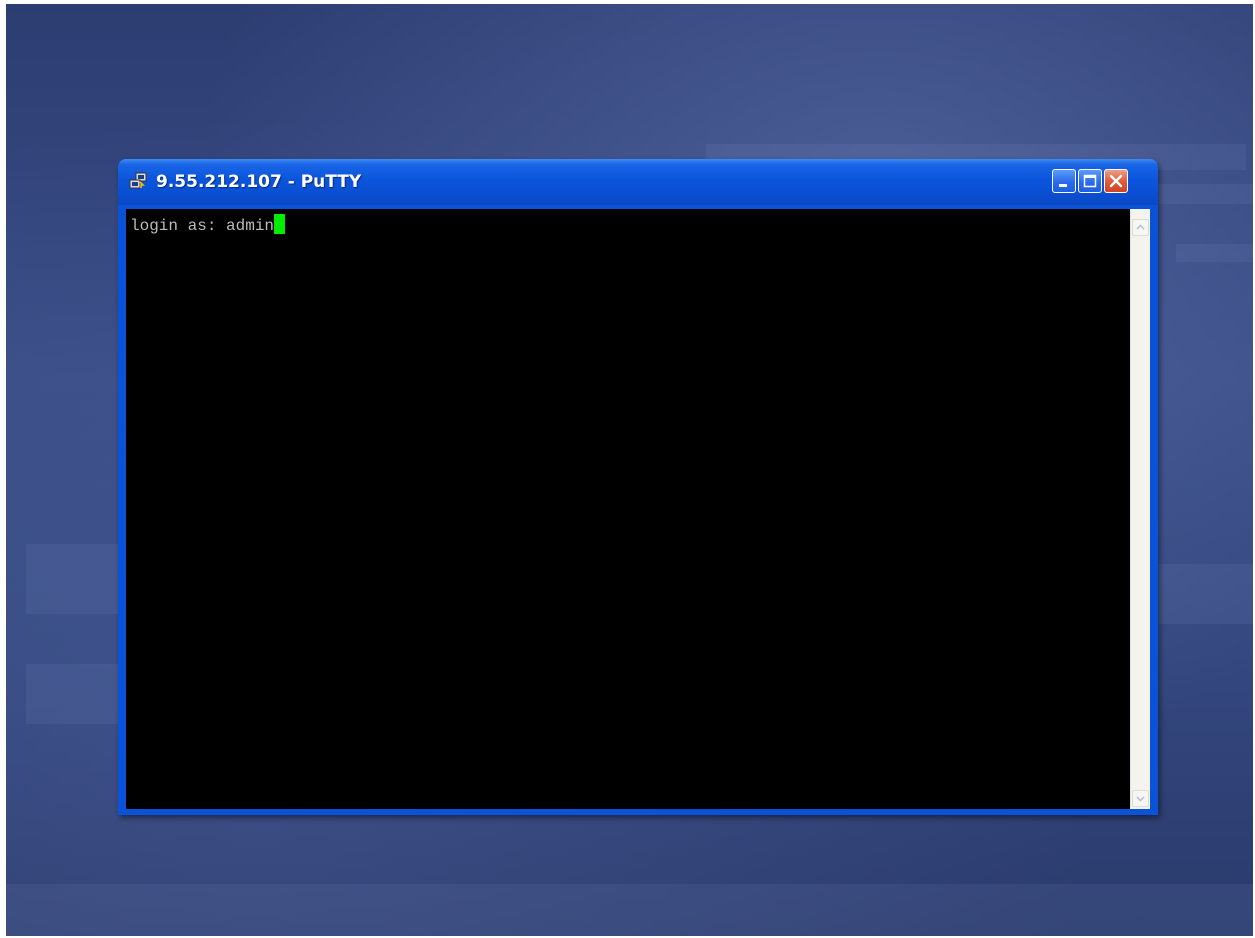 The width and height of the screenshot is (1255, 938). I want to click on close-icon, so click(1116, 181).